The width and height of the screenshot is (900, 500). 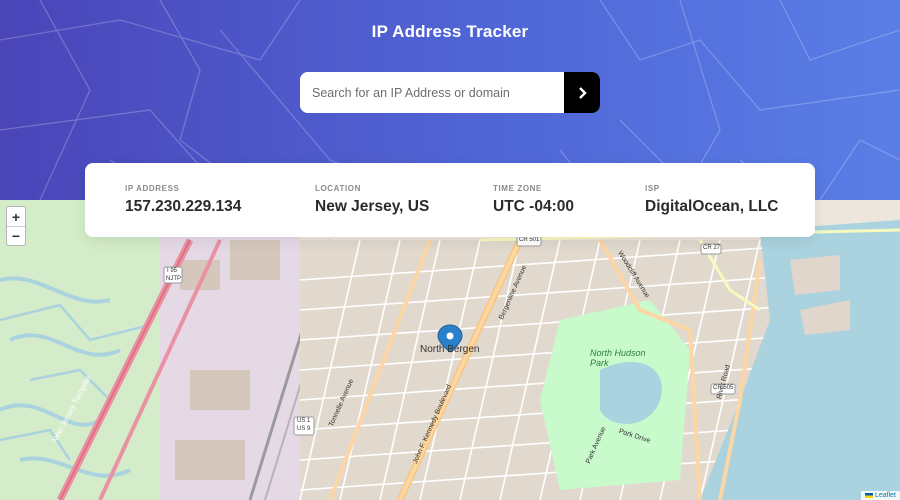 I want to click on timezone-label: TIME ZONE, so click(x=517, y=188).